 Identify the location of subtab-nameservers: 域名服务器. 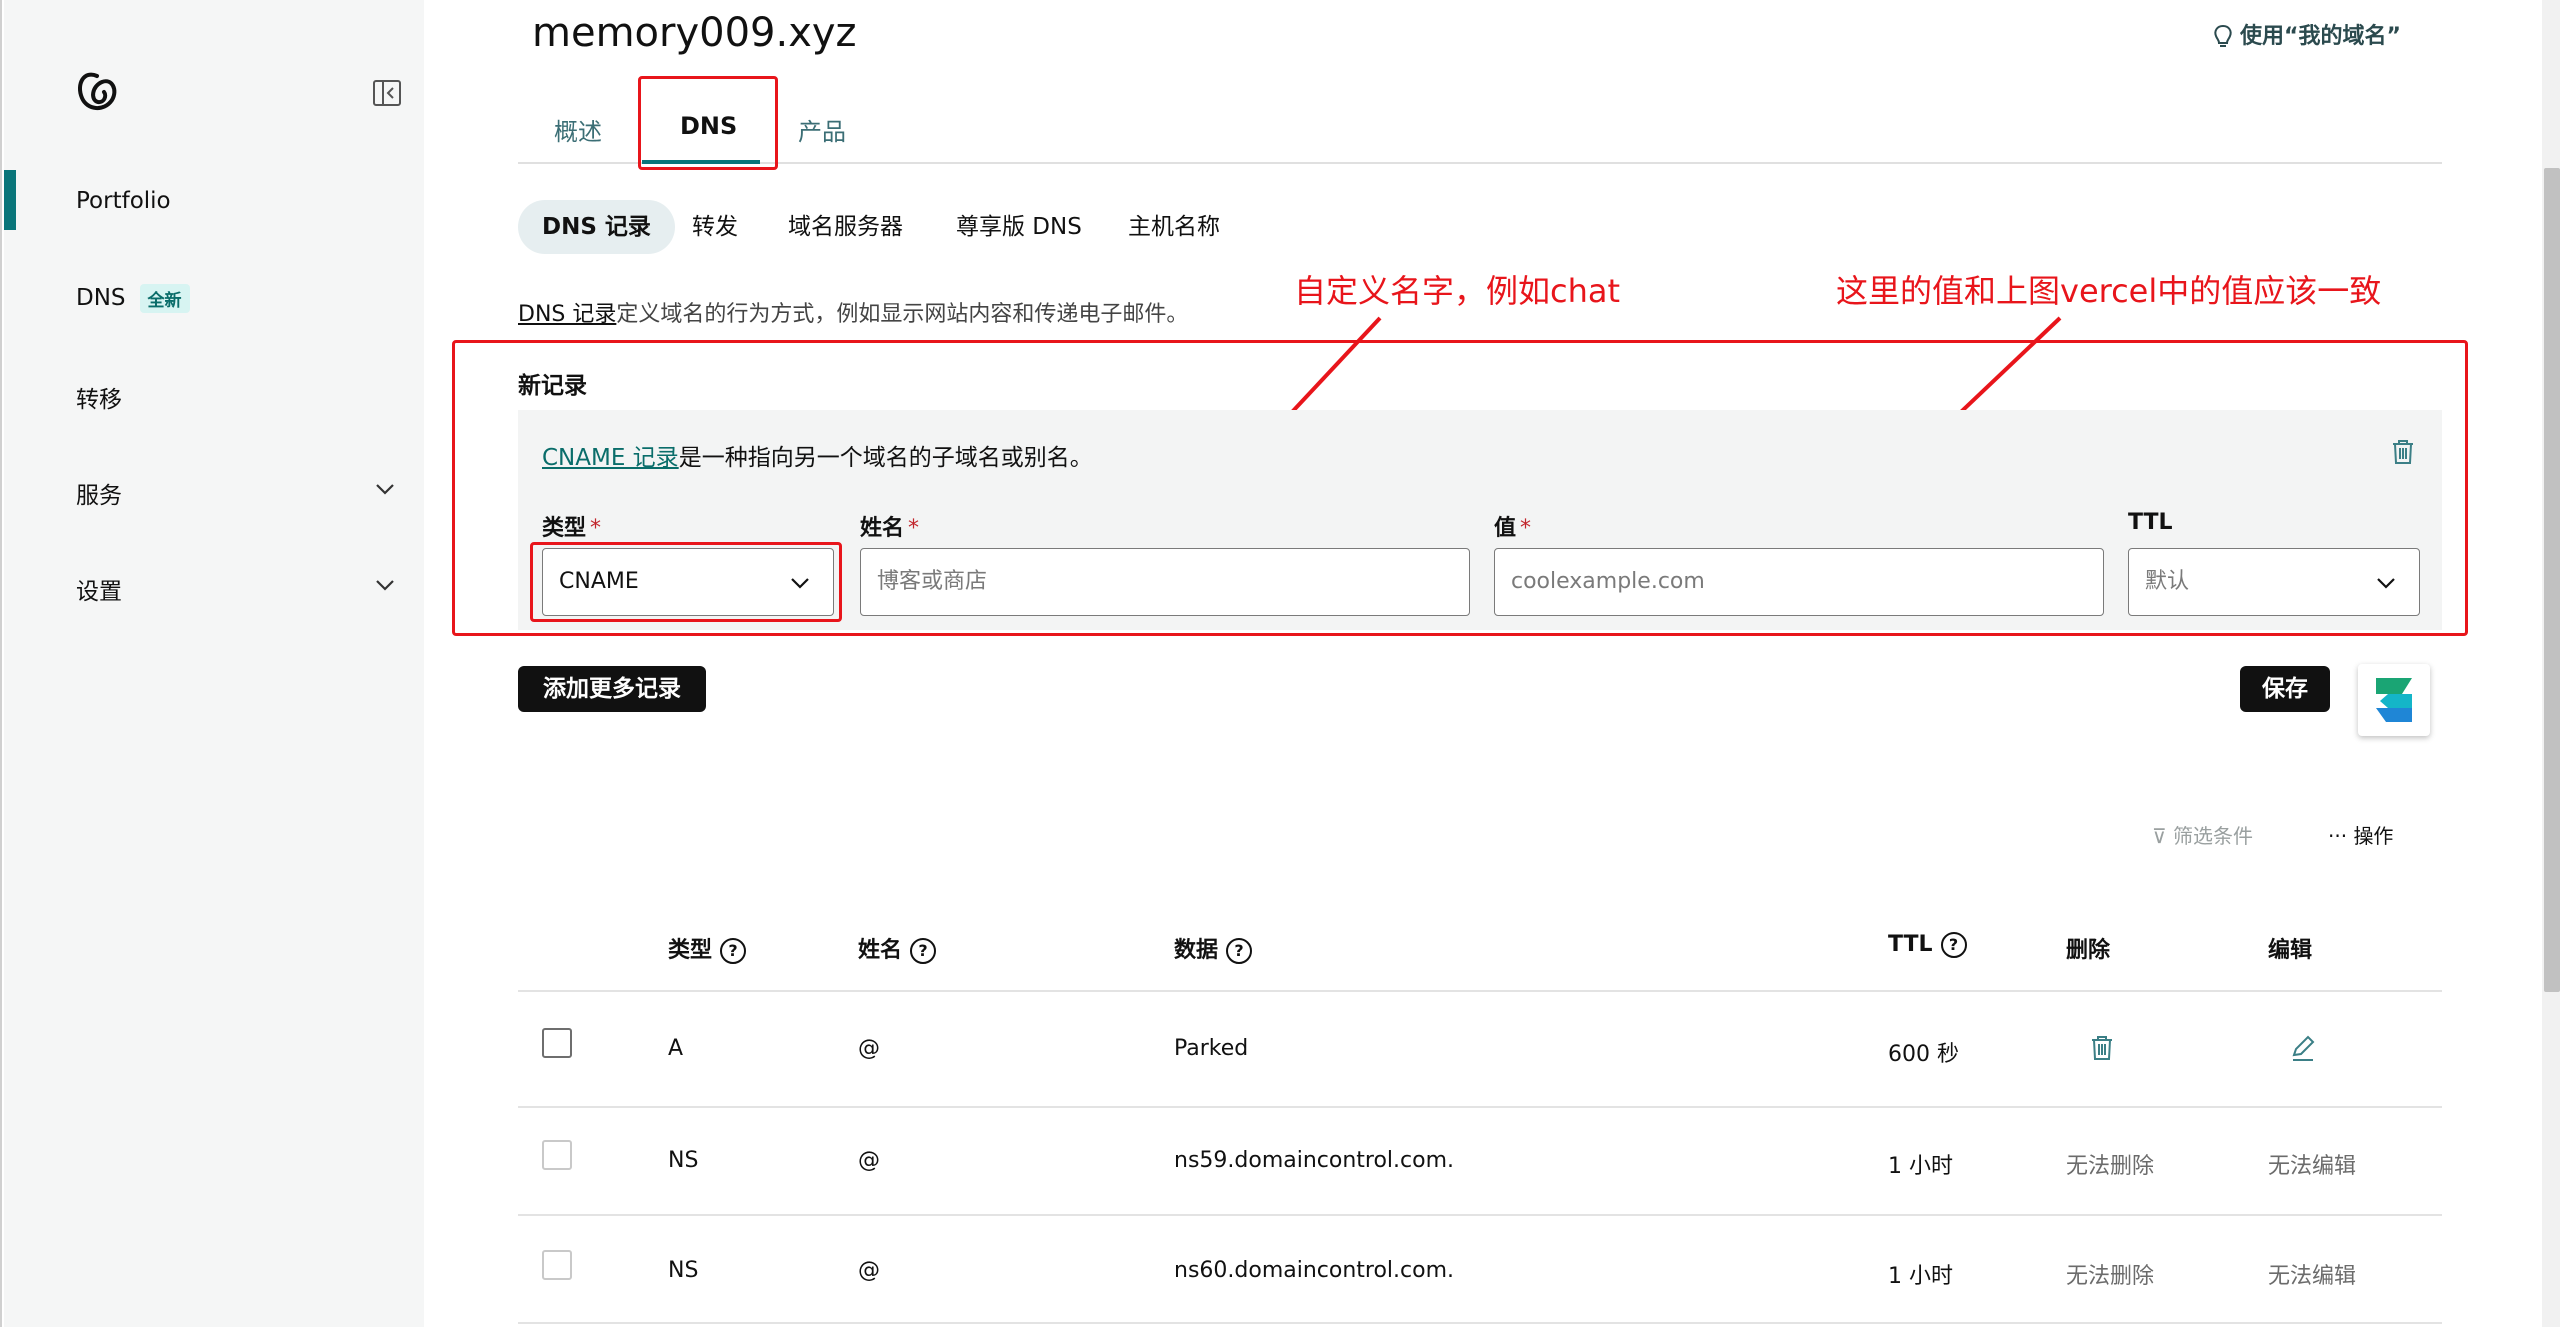
(845, 227).